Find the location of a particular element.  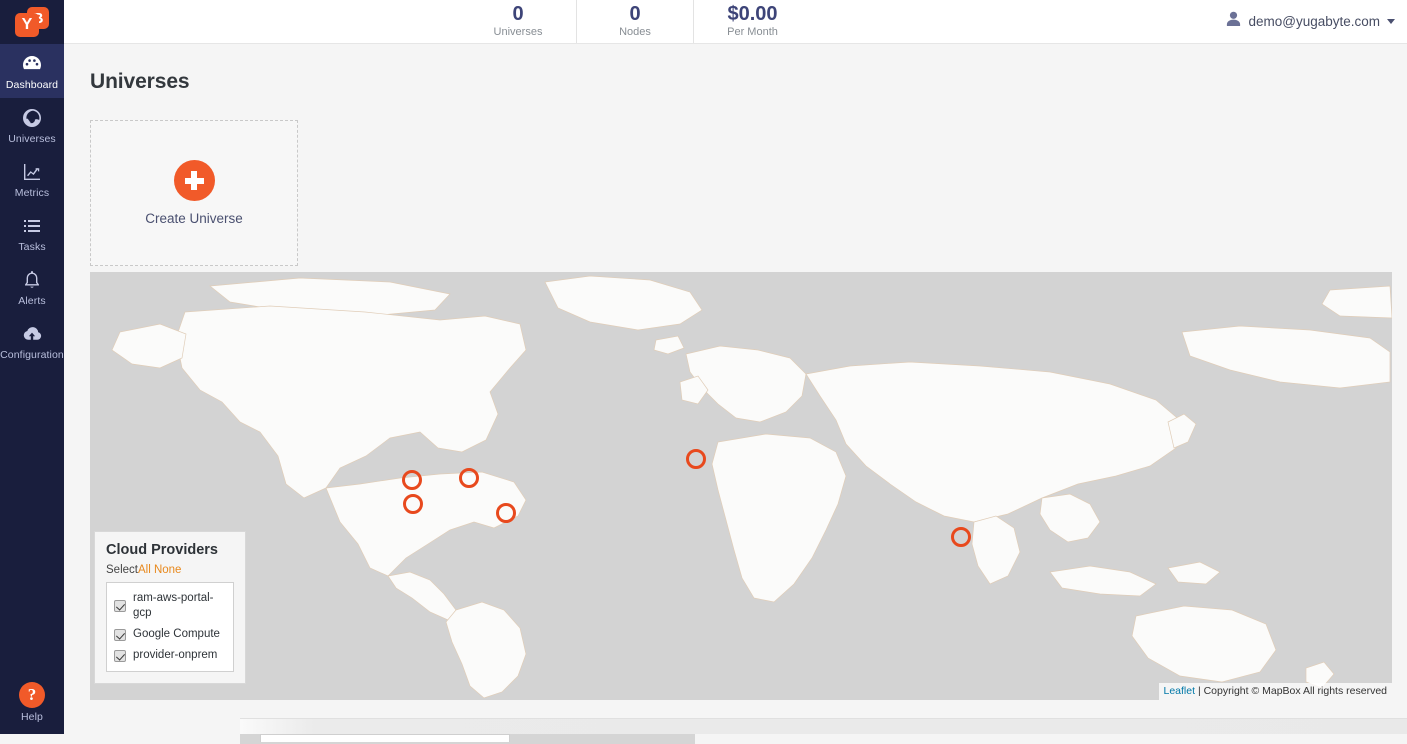

select-label: Select is located at coordinates (122, 570).